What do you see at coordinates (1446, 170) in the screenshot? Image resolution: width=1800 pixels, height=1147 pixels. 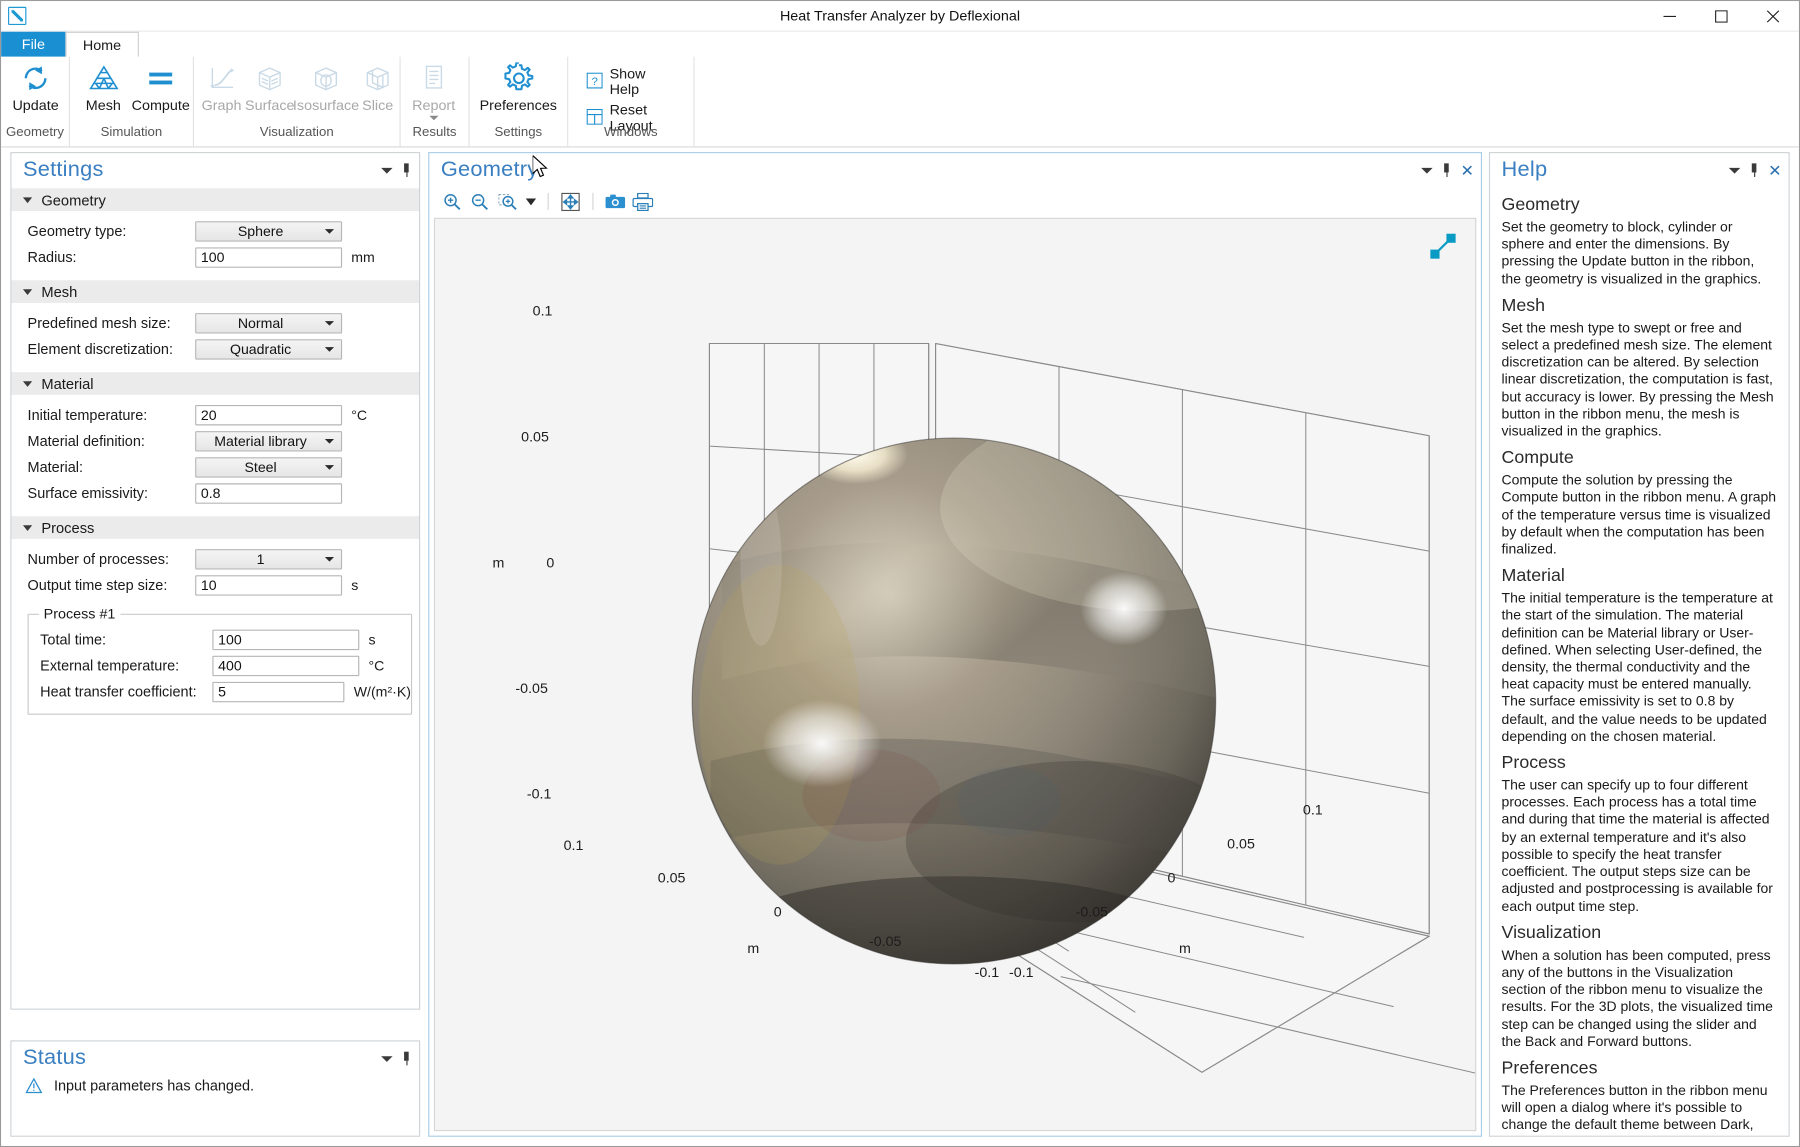 I see `geometry-panel-pin-icon` at bounding box center [1446, 170].